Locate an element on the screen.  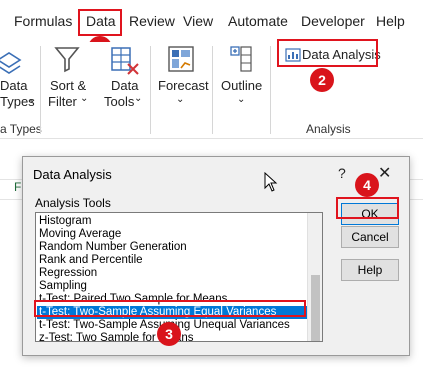
help-button: Help is located at coordinates (370, 270).